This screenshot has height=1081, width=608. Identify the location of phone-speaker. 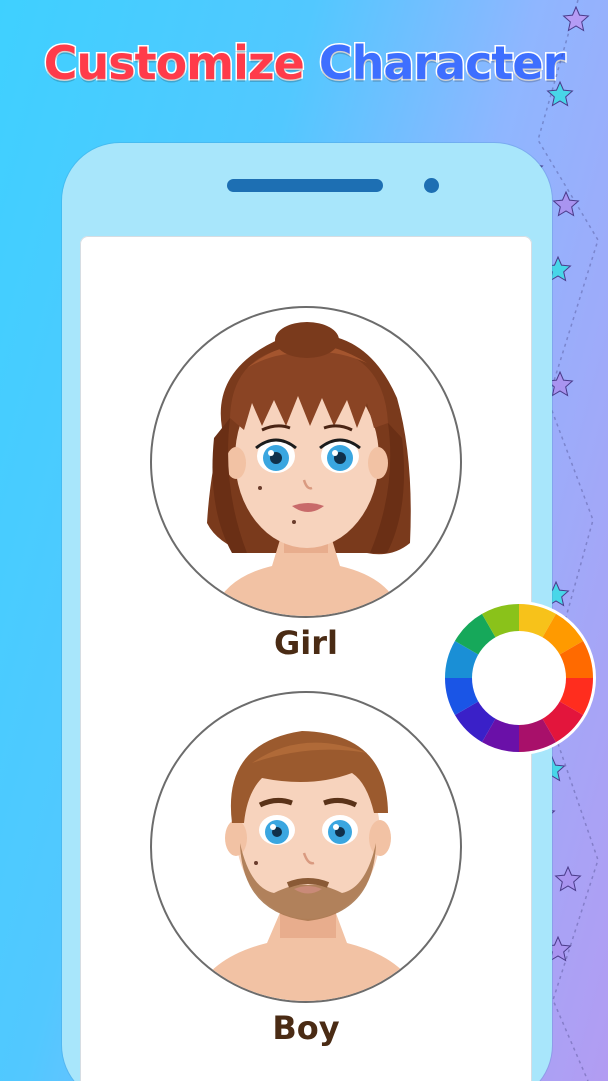
(305, 185).